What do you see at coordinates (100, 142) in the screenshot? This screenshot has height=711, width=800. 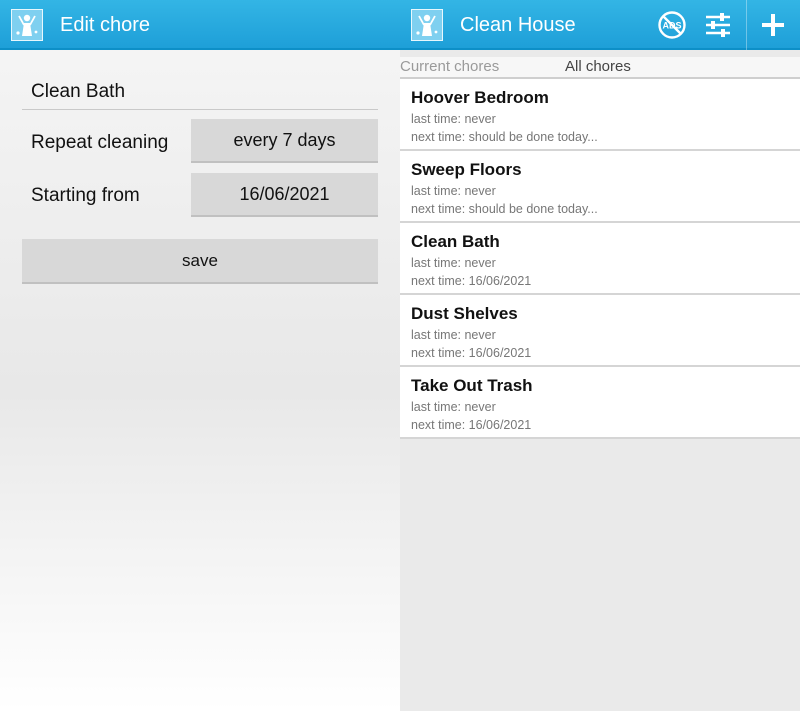 I see `repeat-label: Repeat cleaning` at bounding box center [100, 142].